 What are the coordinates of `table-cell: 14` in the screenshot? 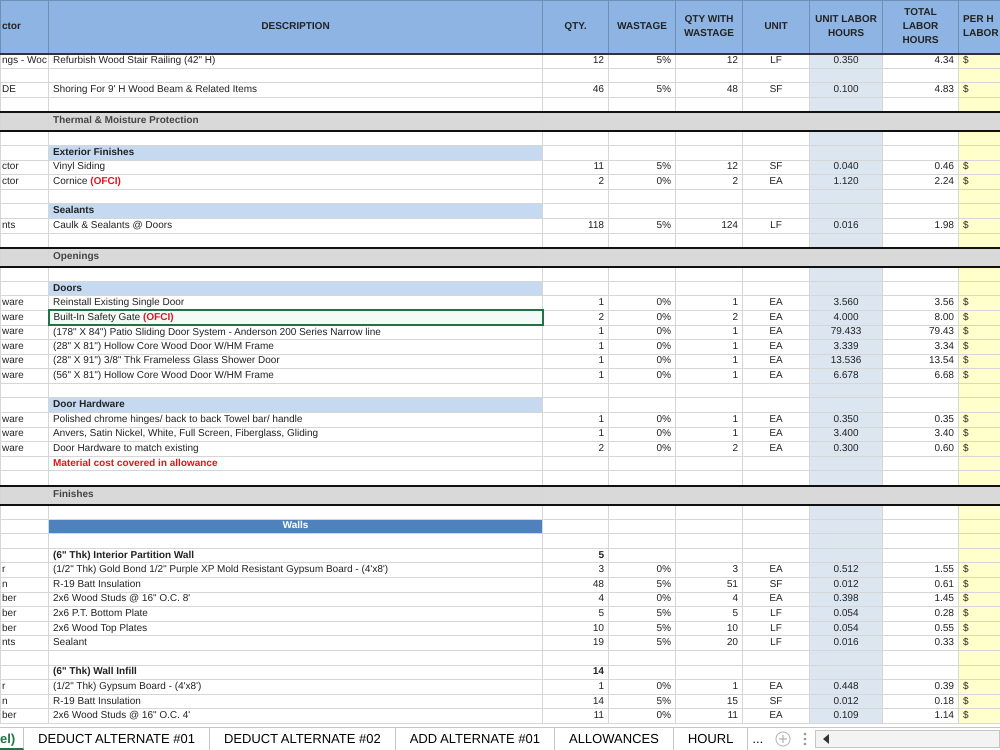 It's located at (575, 701).